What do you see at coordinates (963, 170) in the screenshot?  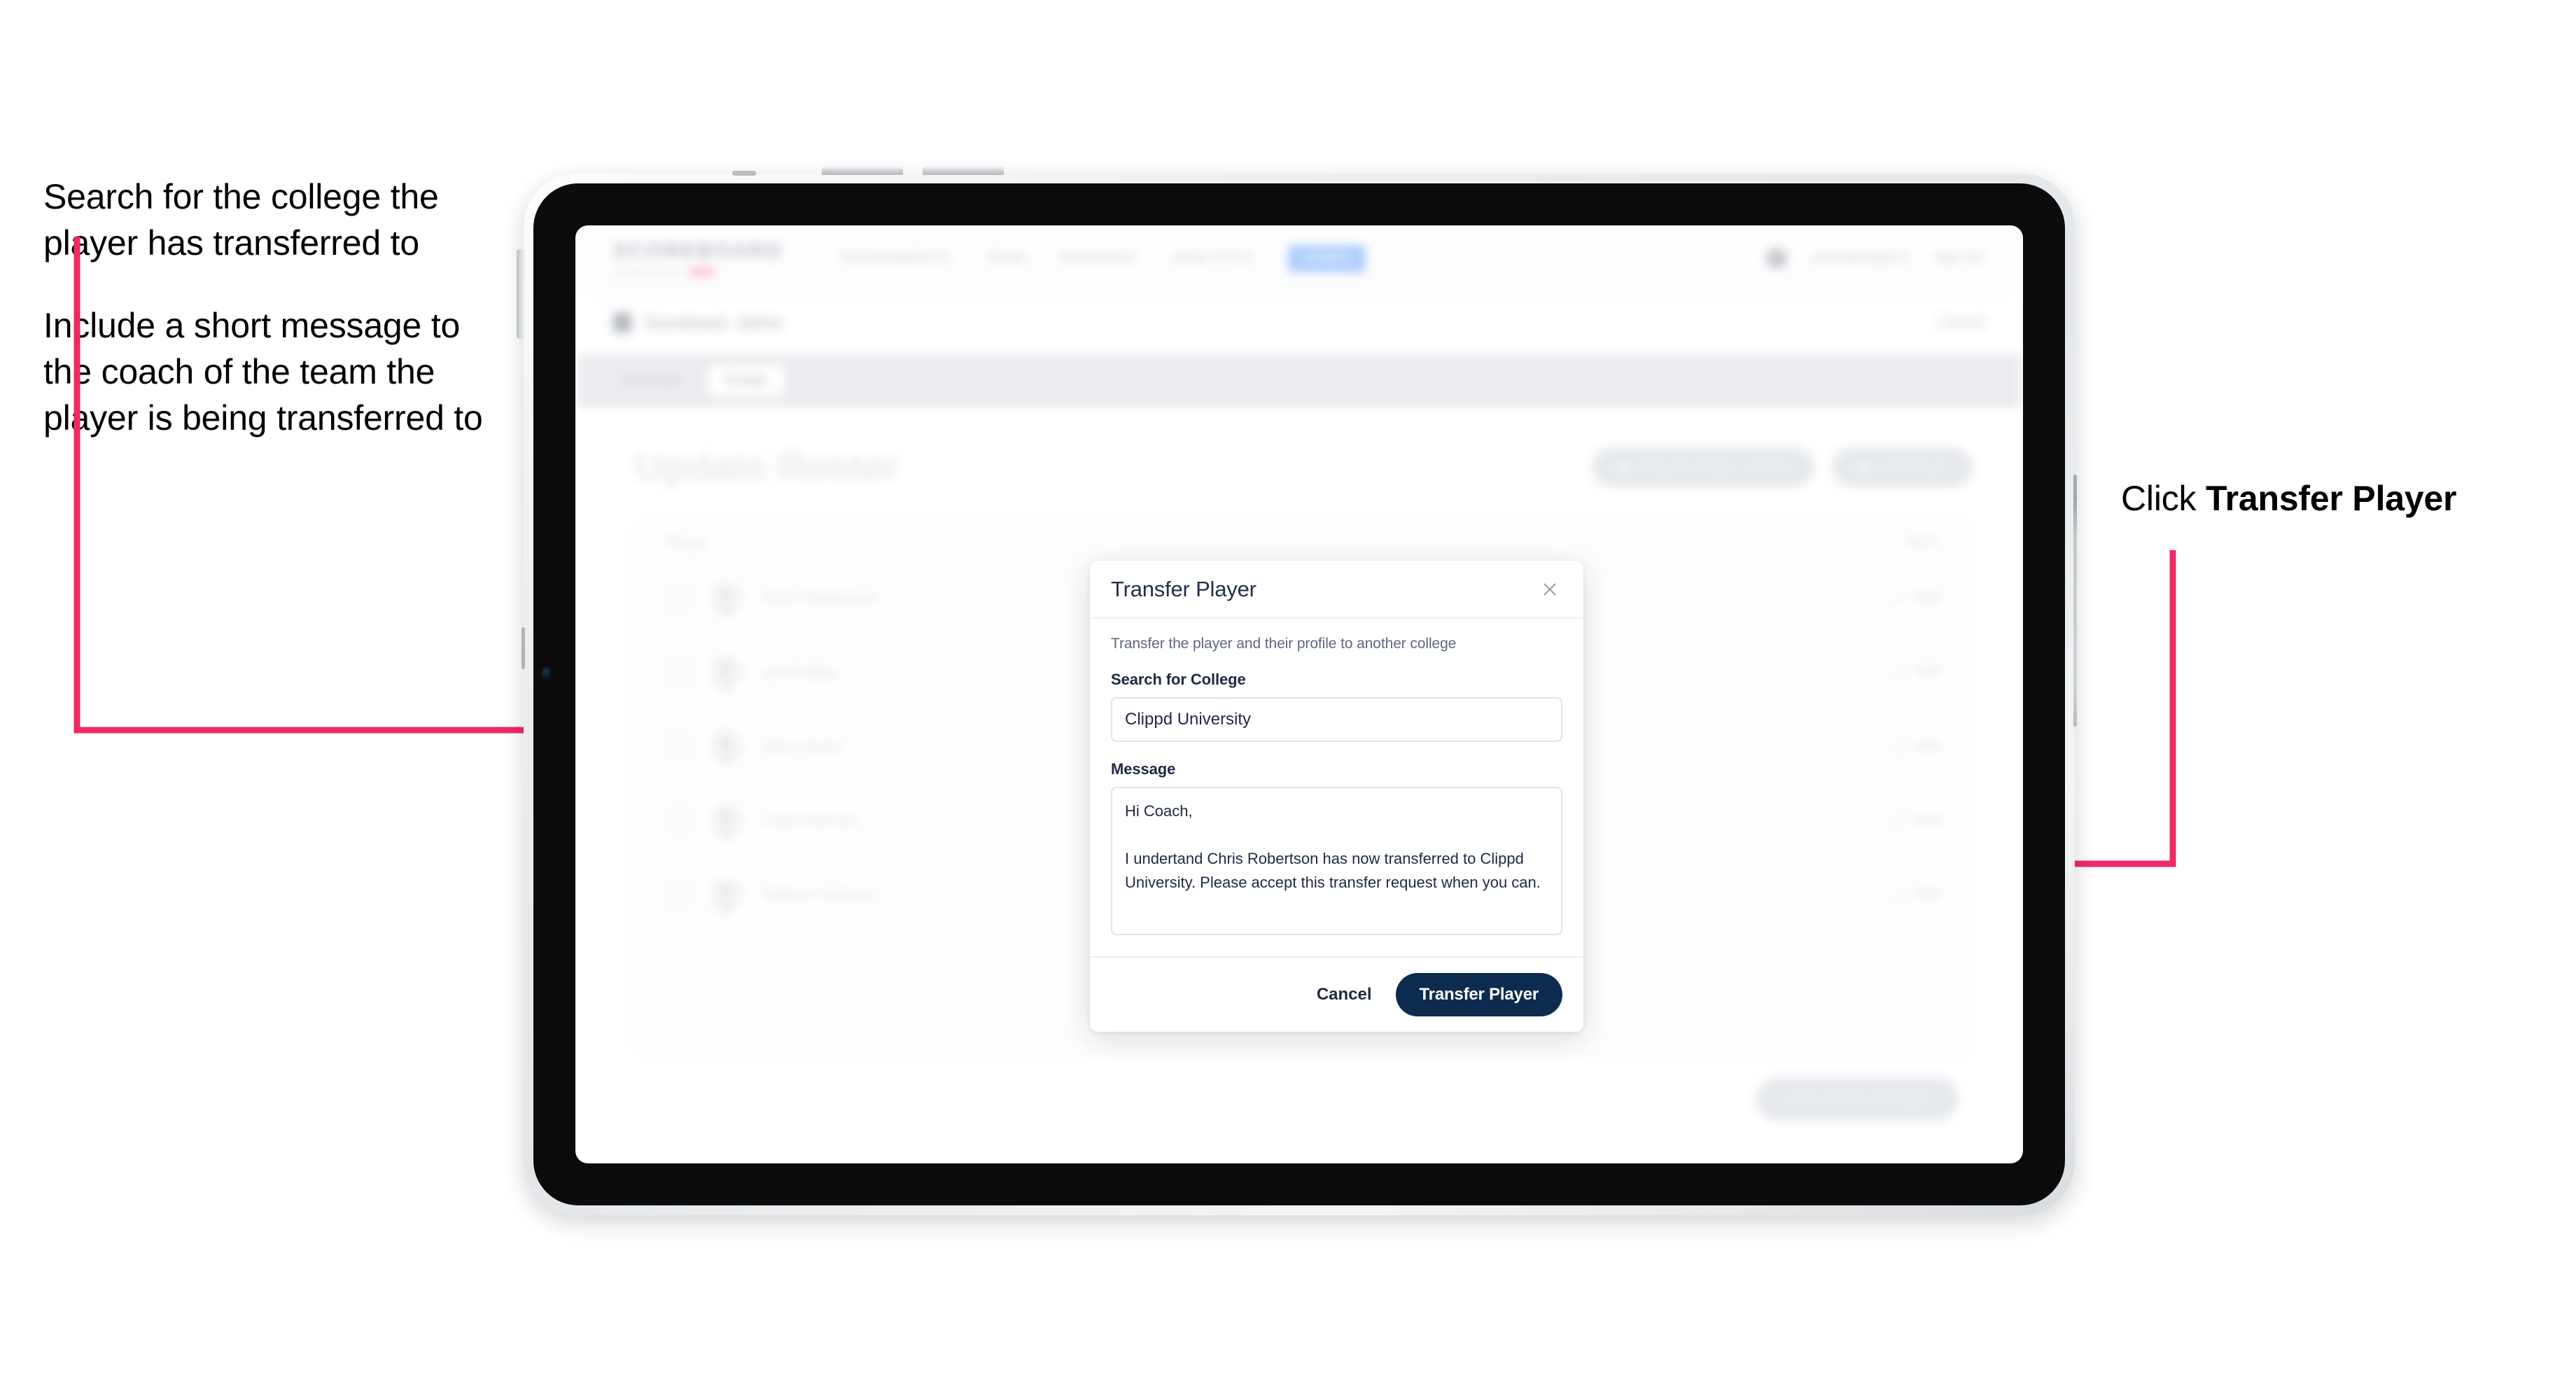 I see `volume-down-button` at bounding box center [963, 170].